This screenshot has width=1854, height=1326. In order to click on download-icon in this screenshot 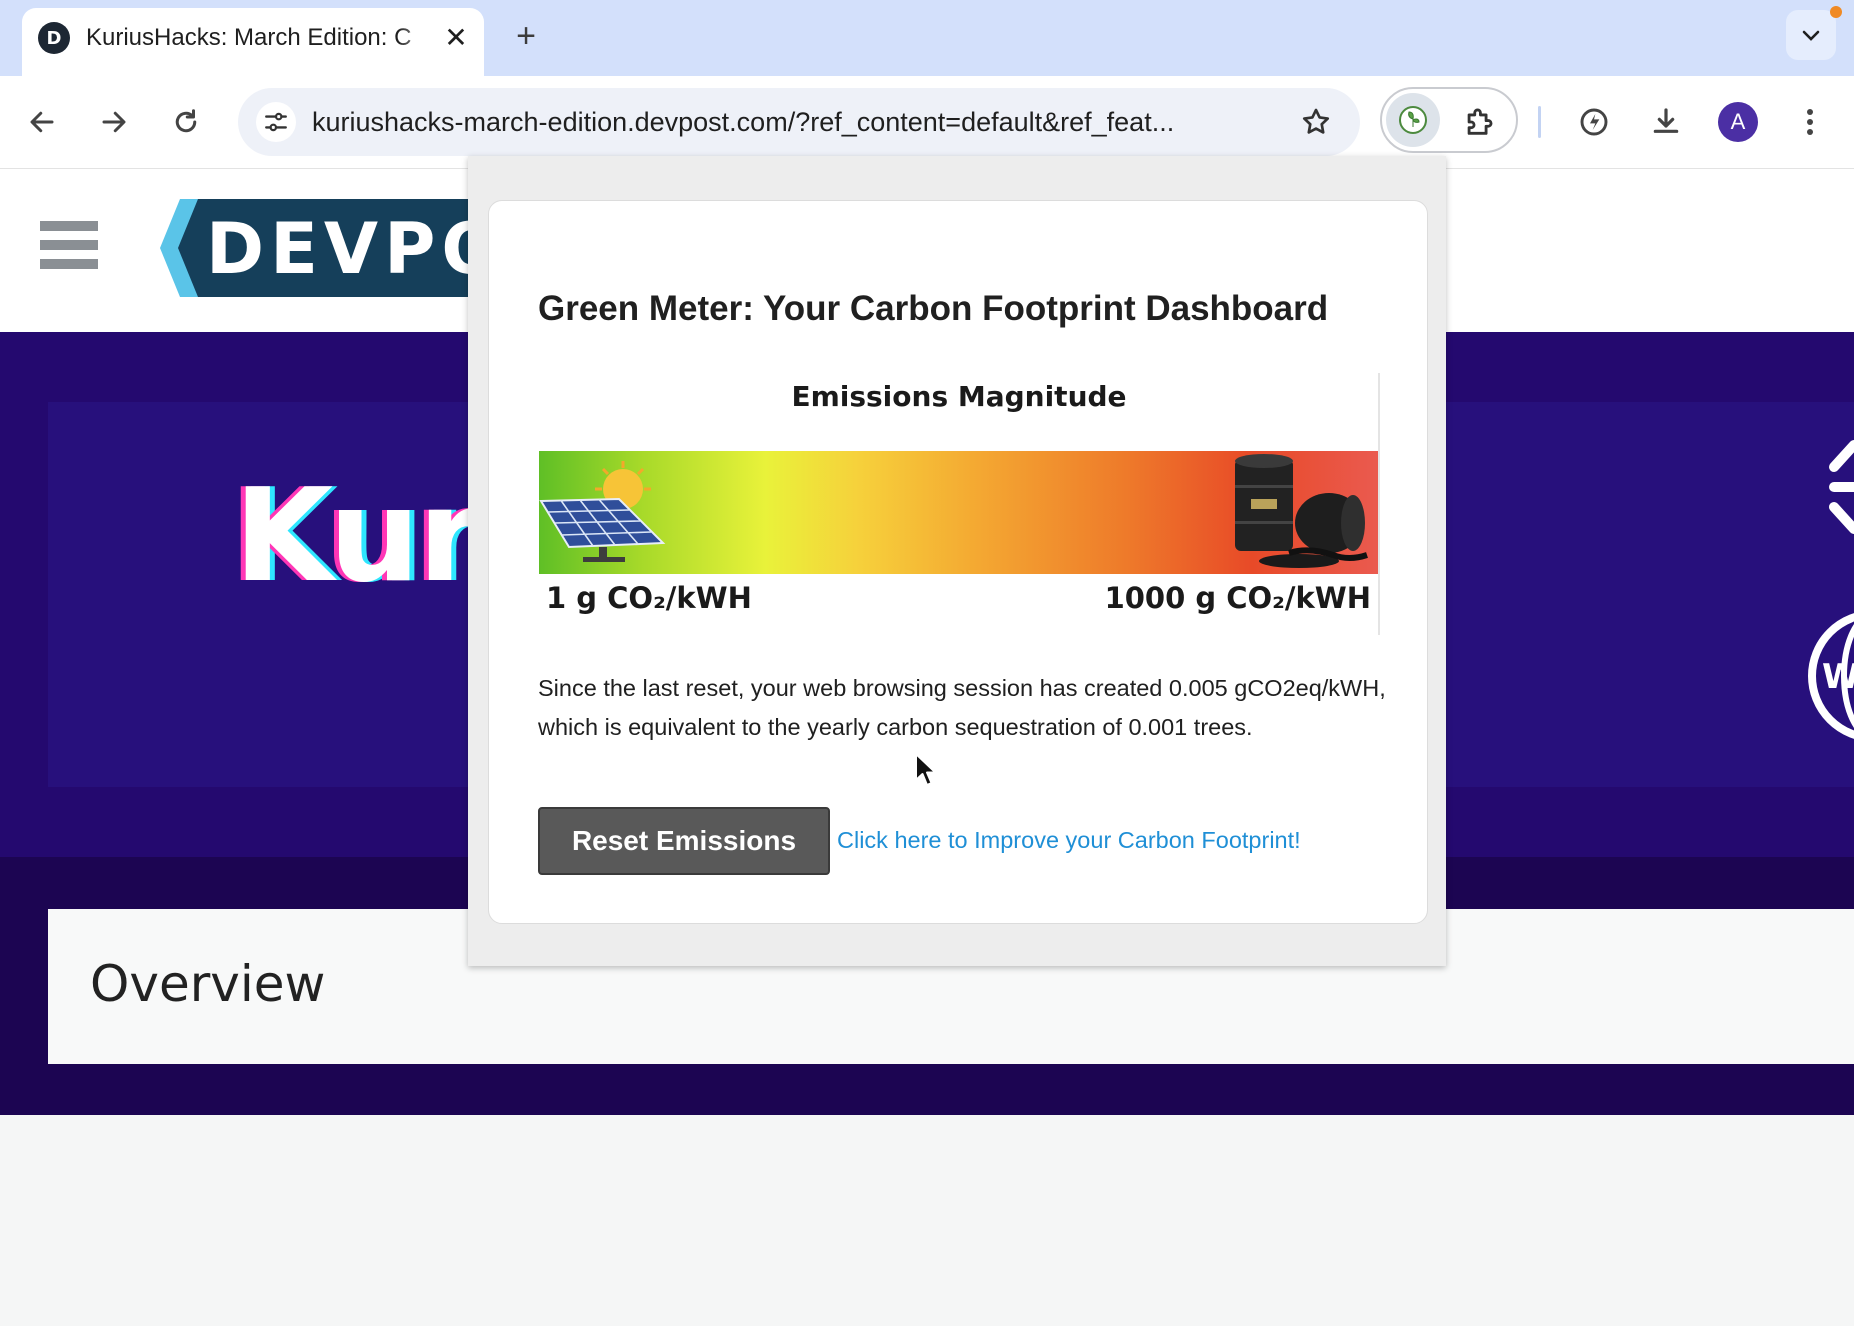, I will do `click(1666, 120)`.